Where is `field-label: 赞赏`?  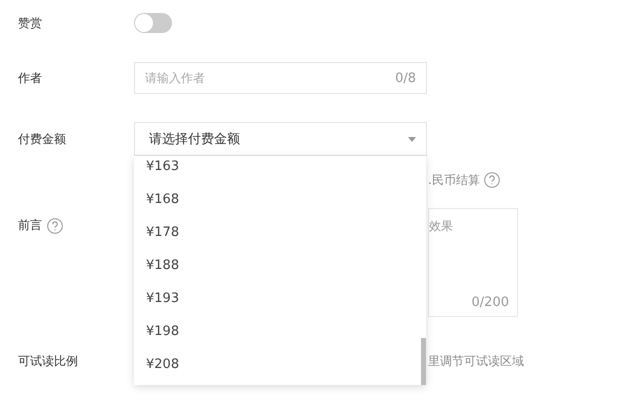
field-label: 赞赏 is located at coordinates (30, 23).